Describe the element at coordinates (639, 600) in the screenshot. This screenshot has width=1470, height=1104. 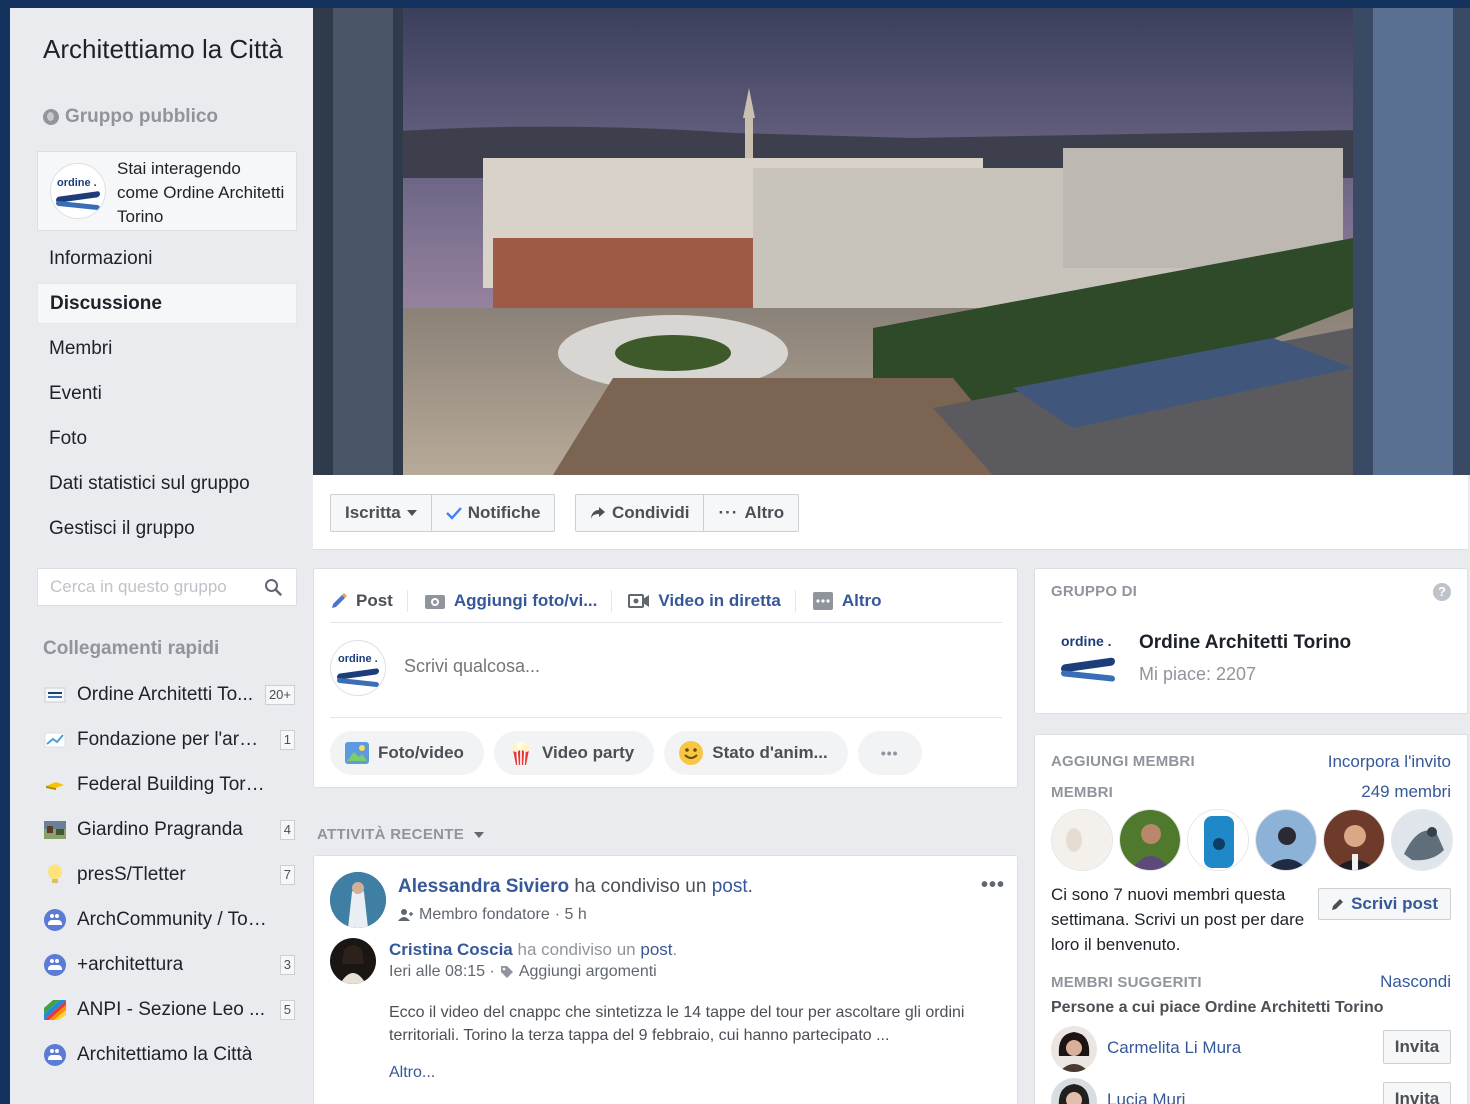
I see `video-camera-icon` at that location.